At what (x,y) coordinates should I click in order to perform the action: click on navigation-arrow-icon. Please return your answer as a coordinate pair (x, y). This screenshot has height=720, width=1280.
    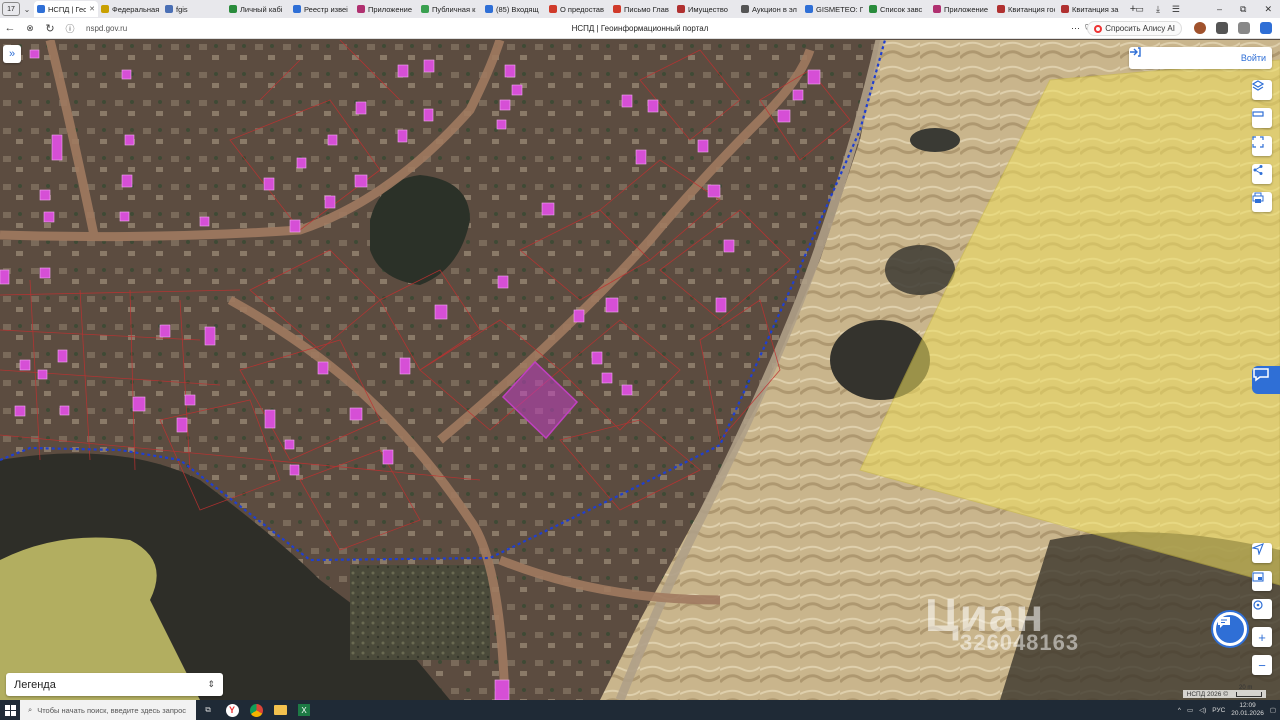
    Looking at the image, I should click on (1258, 549).